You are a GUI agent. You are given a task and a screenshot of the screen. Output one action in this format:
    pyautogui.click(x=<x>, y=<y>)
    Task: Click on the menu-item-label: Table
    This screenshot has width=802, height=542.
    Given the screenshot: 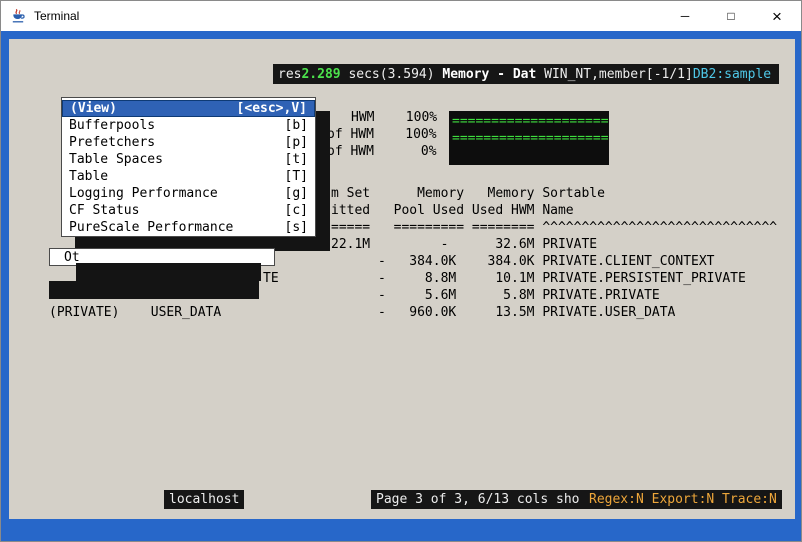 What is the action you would take?
    pyautogui.click(x=89, y=176)
    